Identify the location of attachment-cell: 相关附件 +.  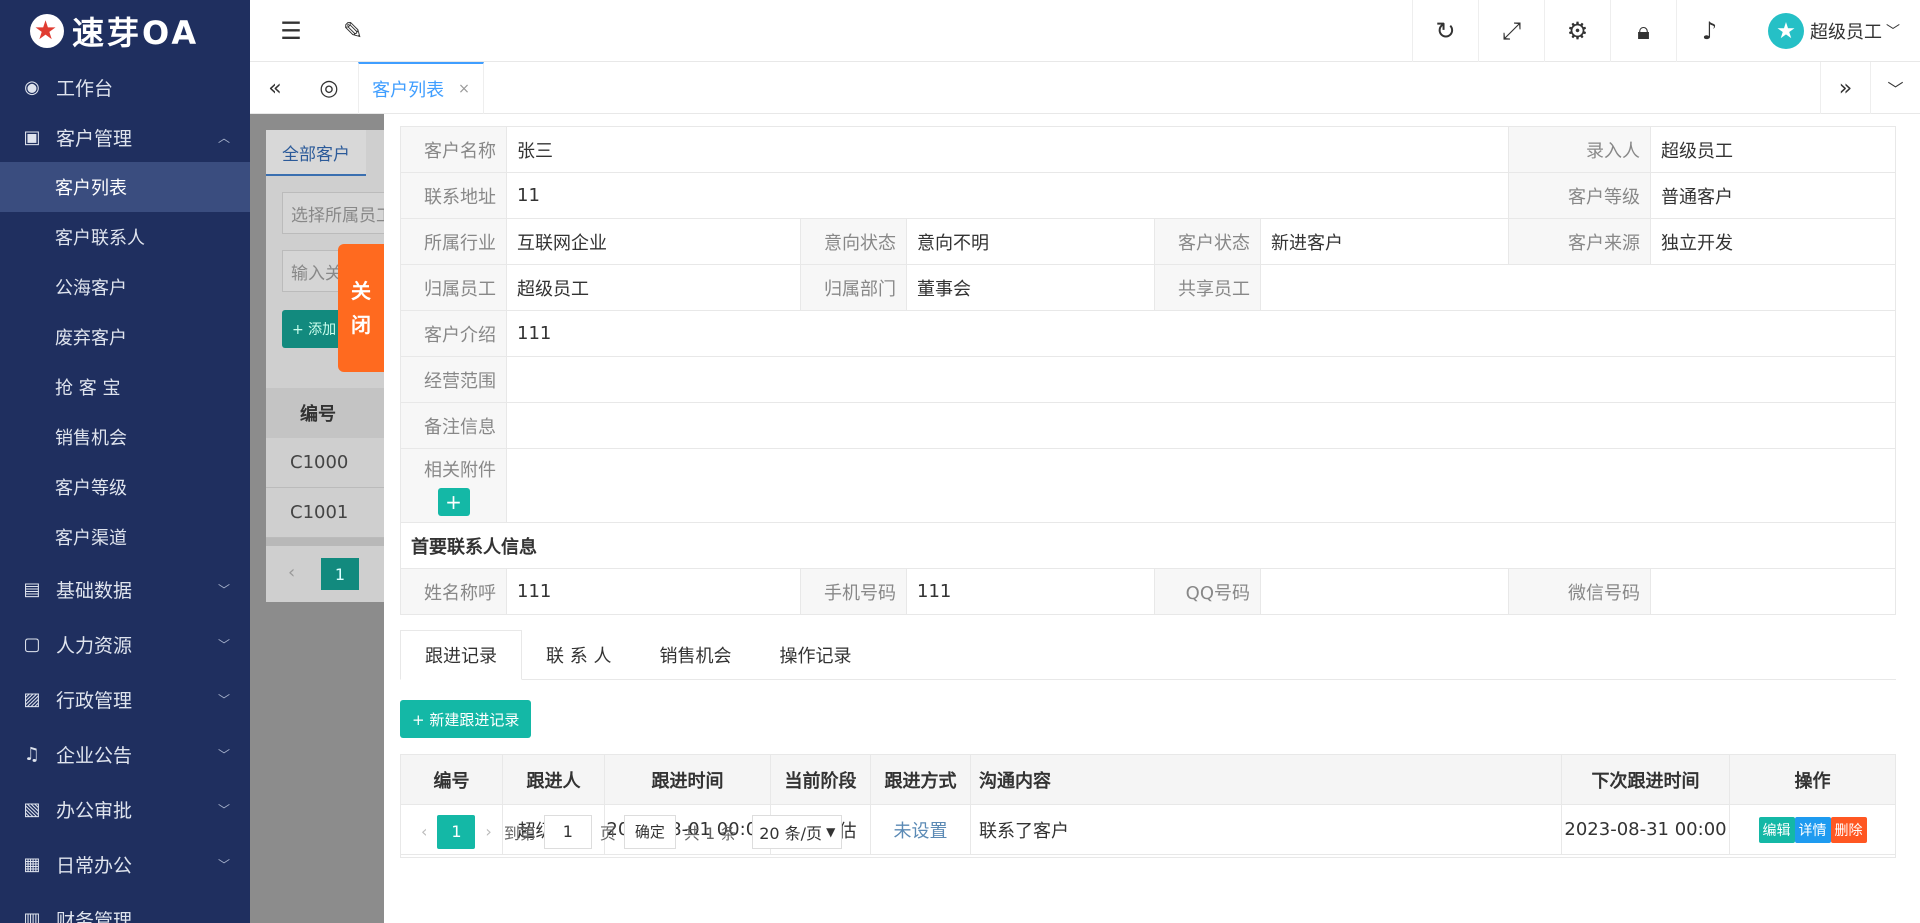
(453, 485).